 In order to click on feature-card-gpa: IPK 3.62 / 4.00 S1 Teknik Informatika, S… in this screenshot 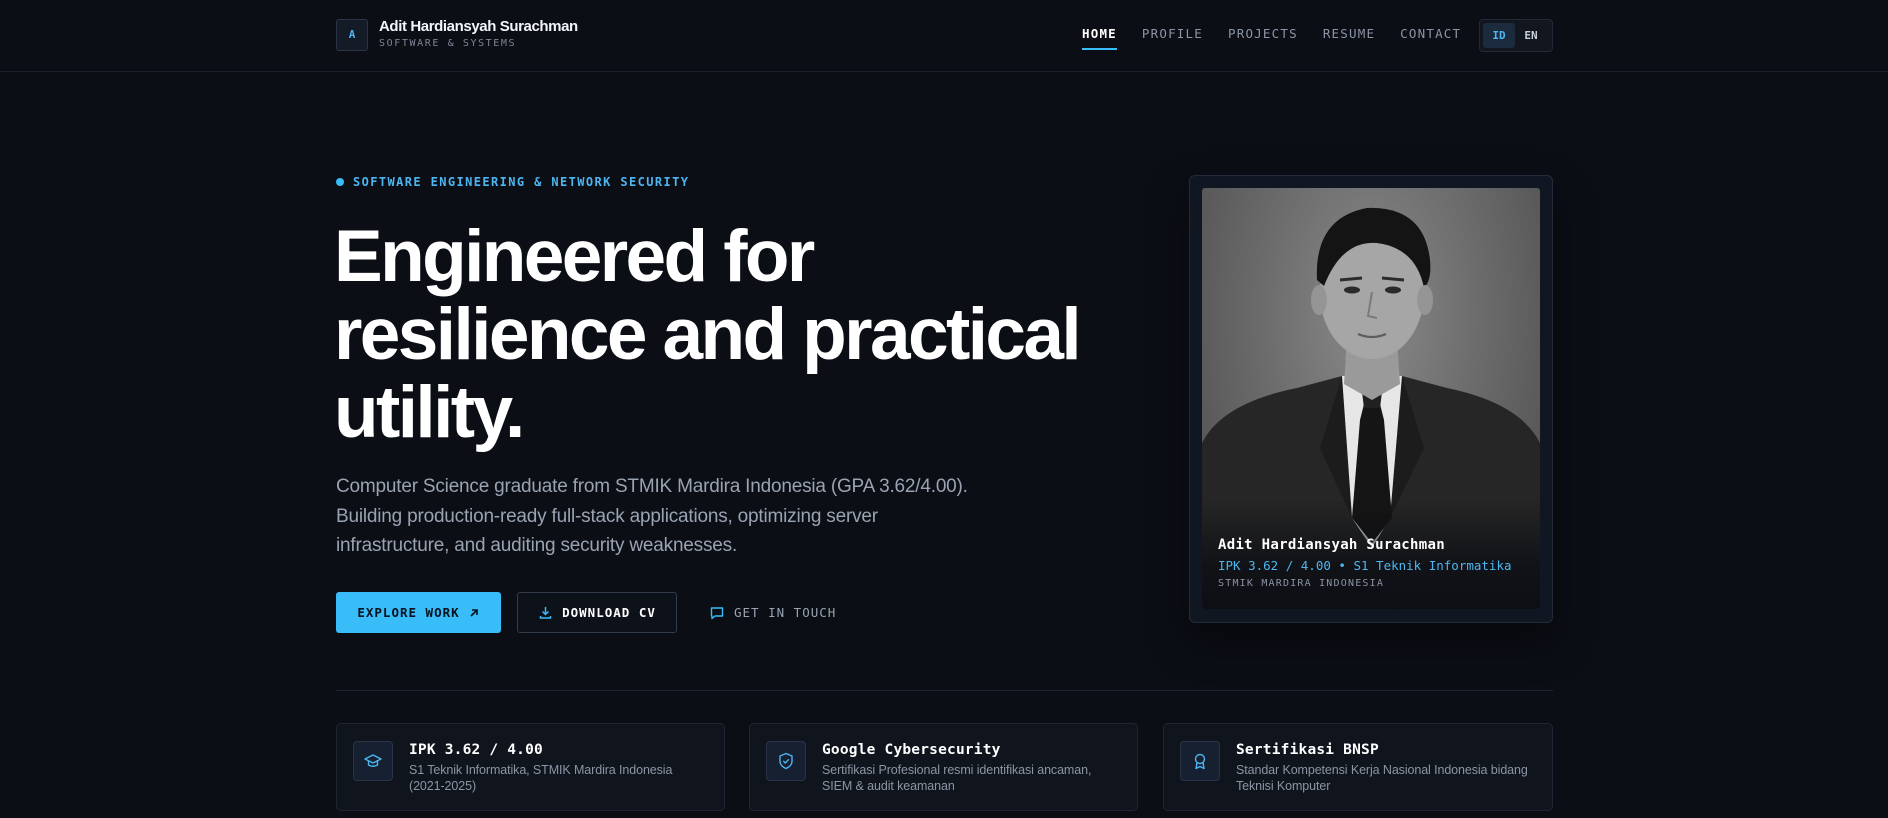, I will do `click(530, 767)`.